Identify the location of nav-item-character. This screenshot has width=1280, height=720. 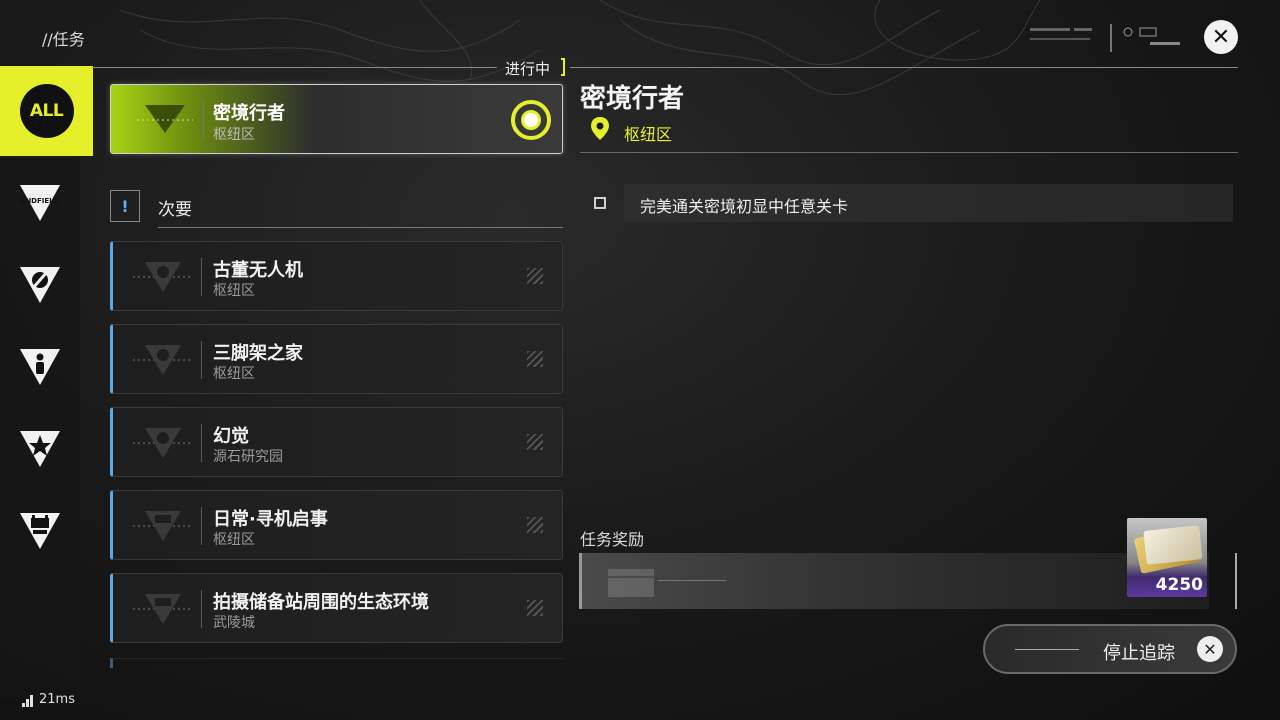
(40, 367).